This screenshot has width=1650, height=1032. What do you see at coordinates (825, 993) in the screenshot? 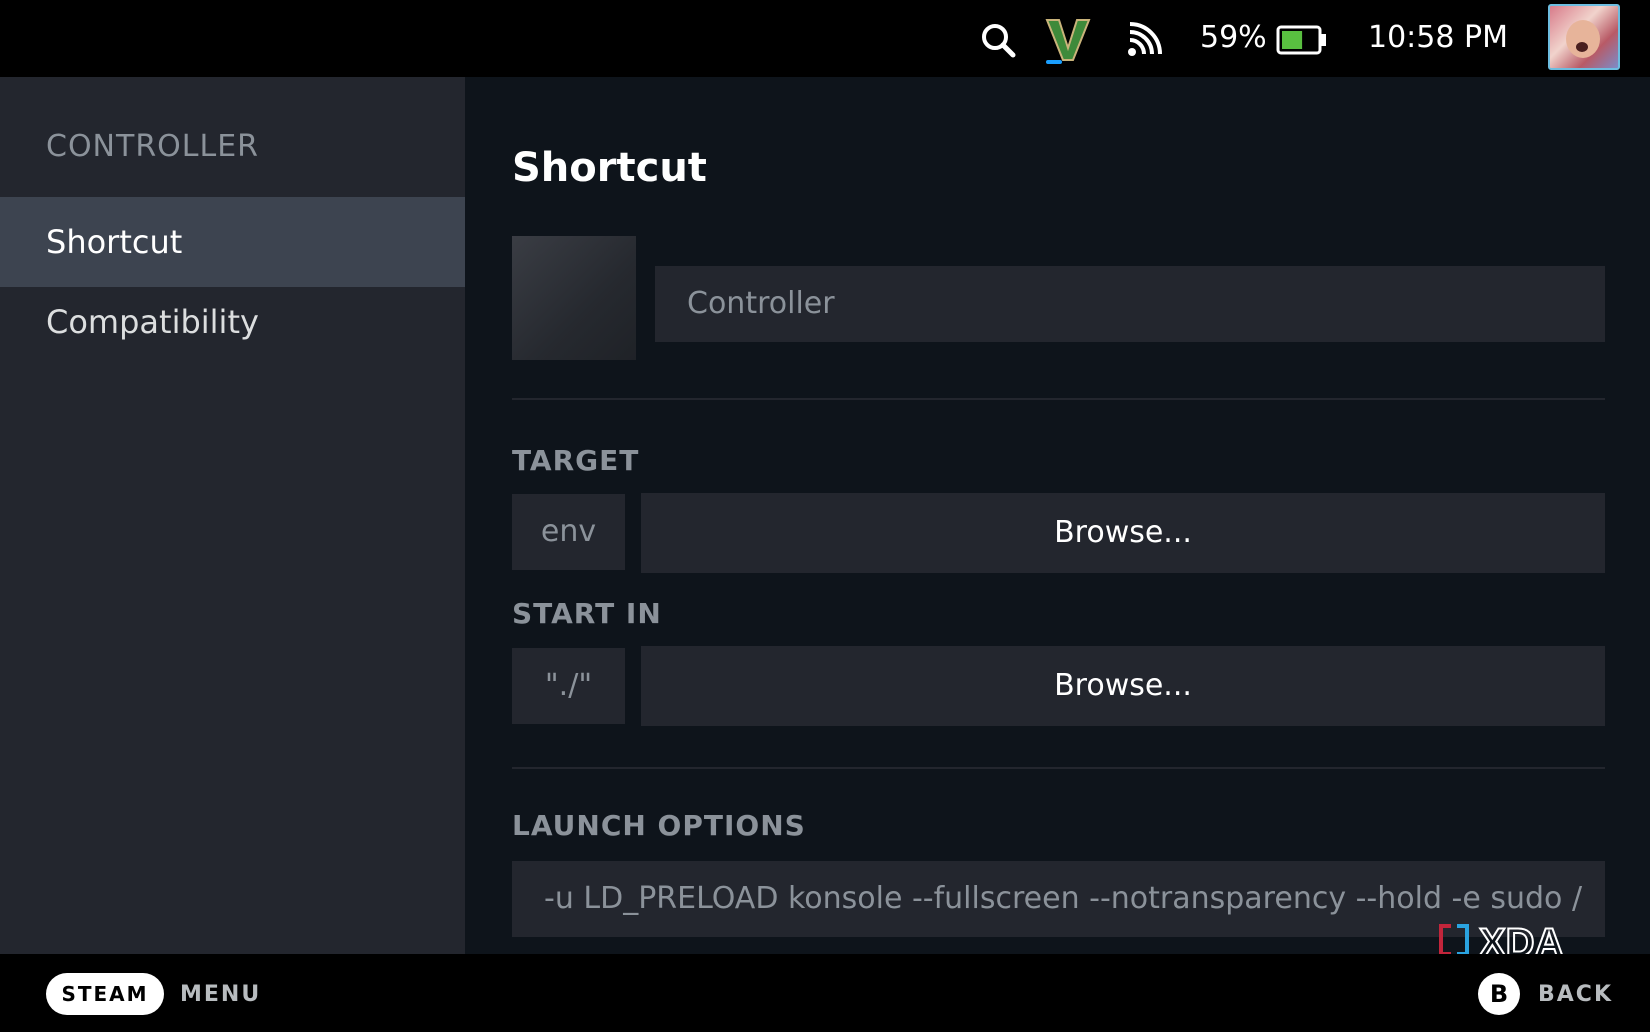
I see `footer-bar: STEAM MENU B BACK` at bounding box center [825, 993].